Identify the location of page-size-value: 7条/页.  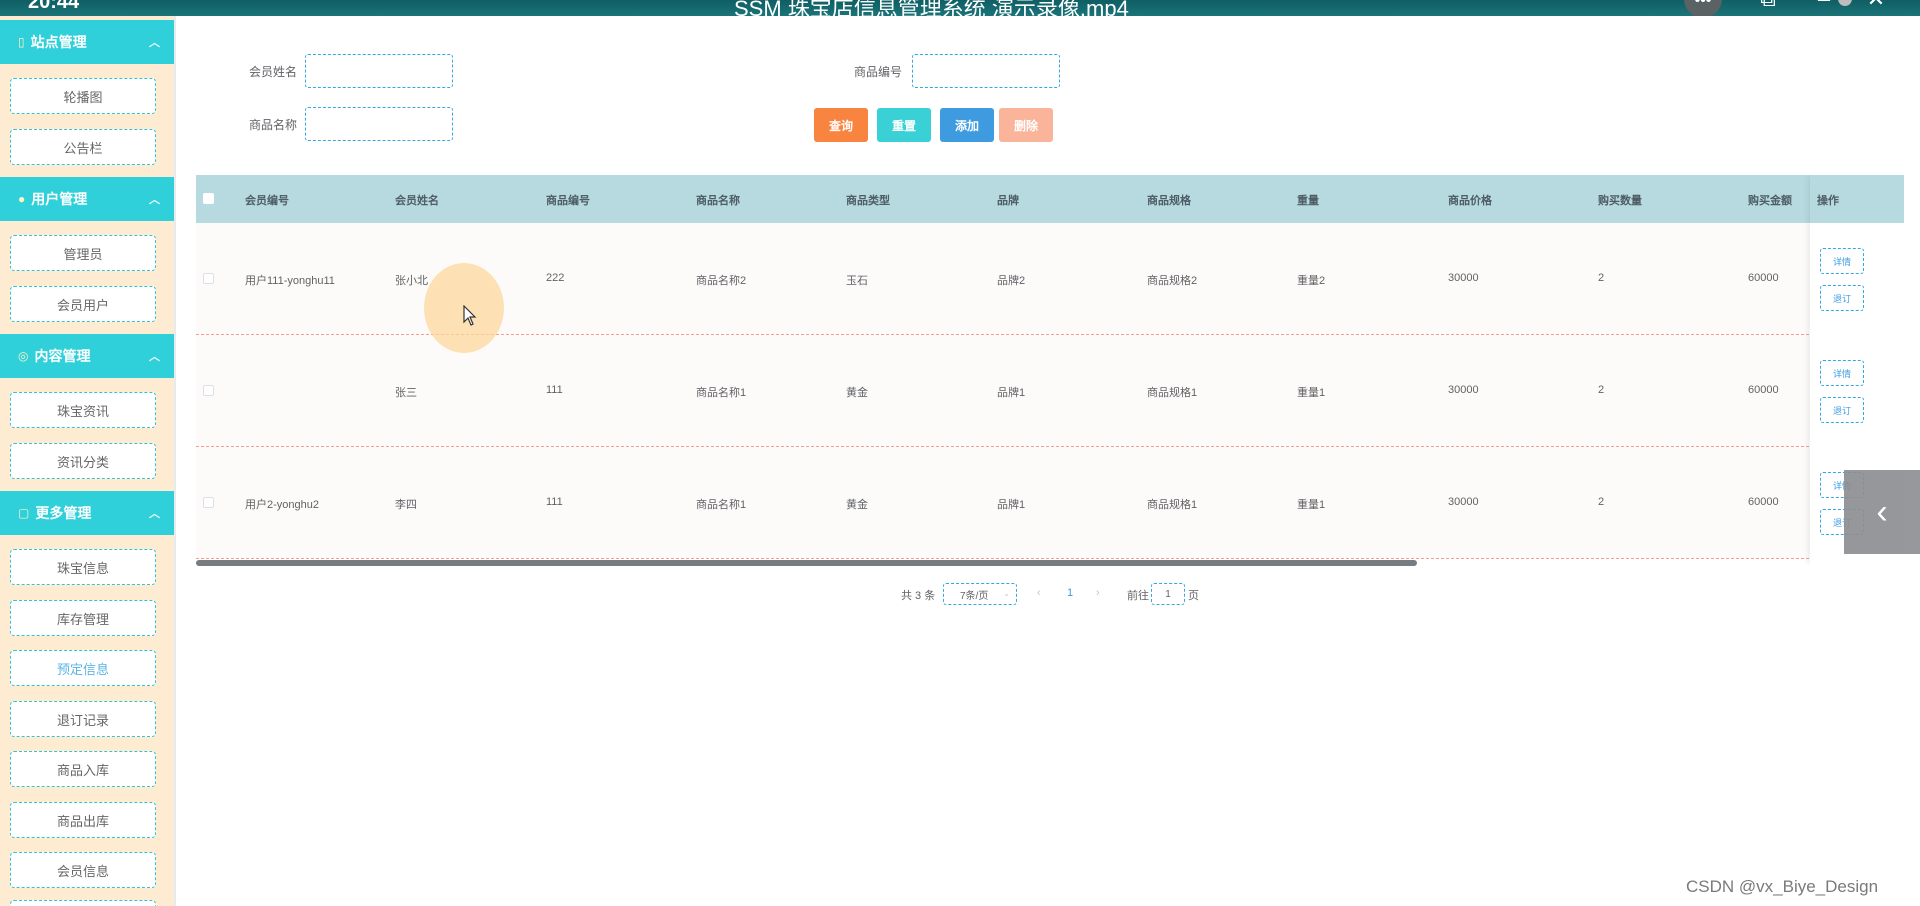
(974, 596).